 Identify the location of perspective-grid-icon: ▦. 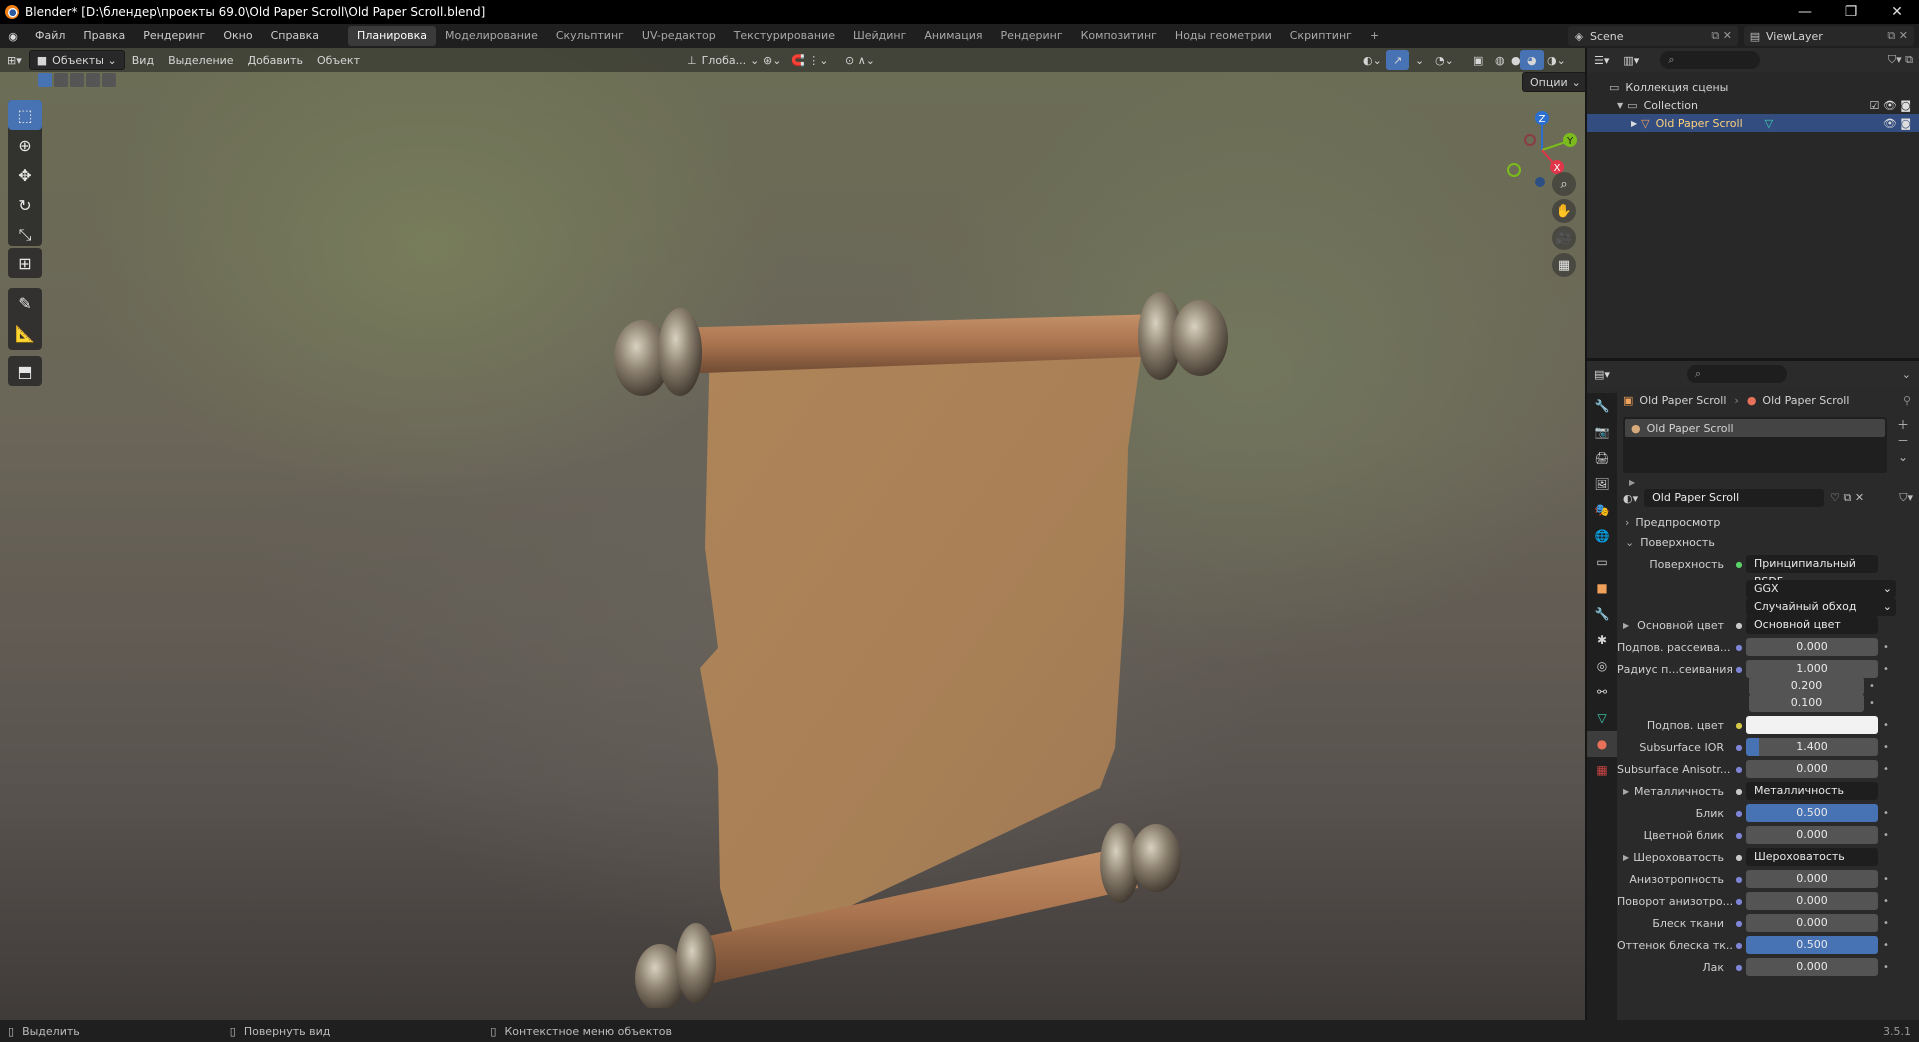
(1564, 265).